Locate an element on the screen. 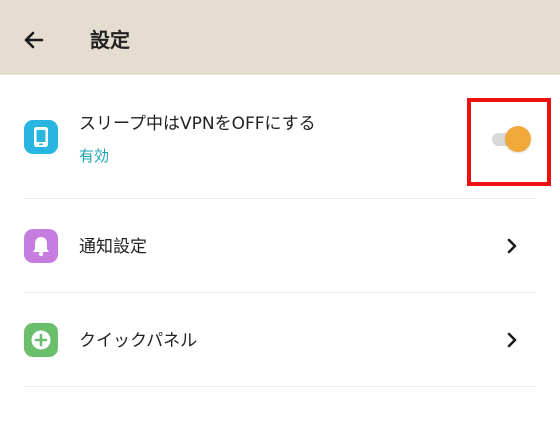 The image size is (560, 426). vpn-sleep-toggle is located at coordinates (510, 139).